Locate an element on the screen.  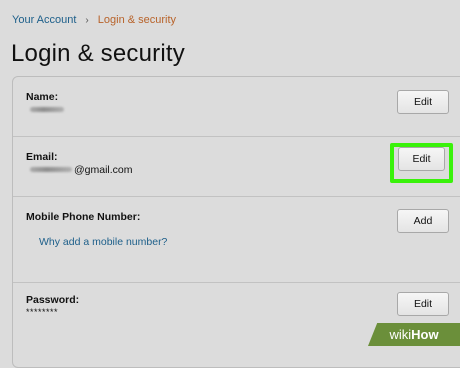
email-value-blurred is located at coordinates (51, 169).